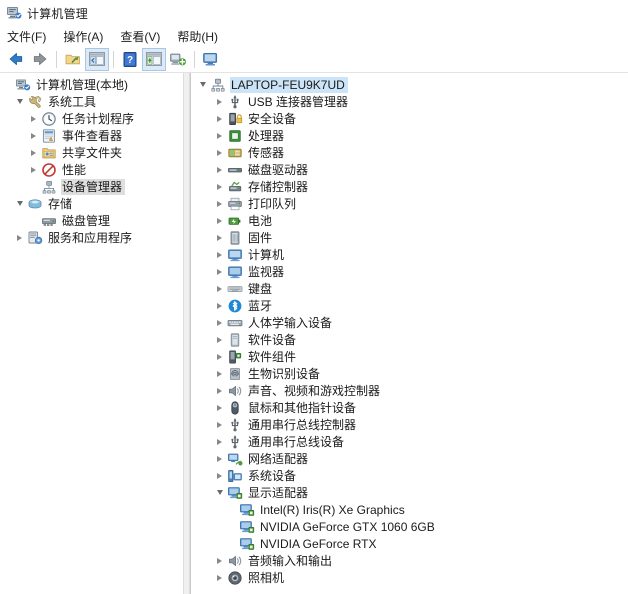  What do you see at coordinates (409, 441) in the screenshot?
I see `device-item-usb-devices: 通用串行总线设备` at bounding box center [409, 441].